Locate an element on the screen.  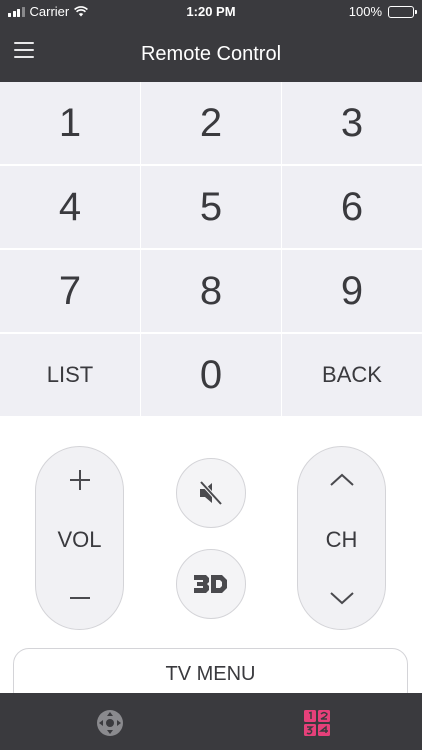
minus-icon is located at coordinates (79, 598).